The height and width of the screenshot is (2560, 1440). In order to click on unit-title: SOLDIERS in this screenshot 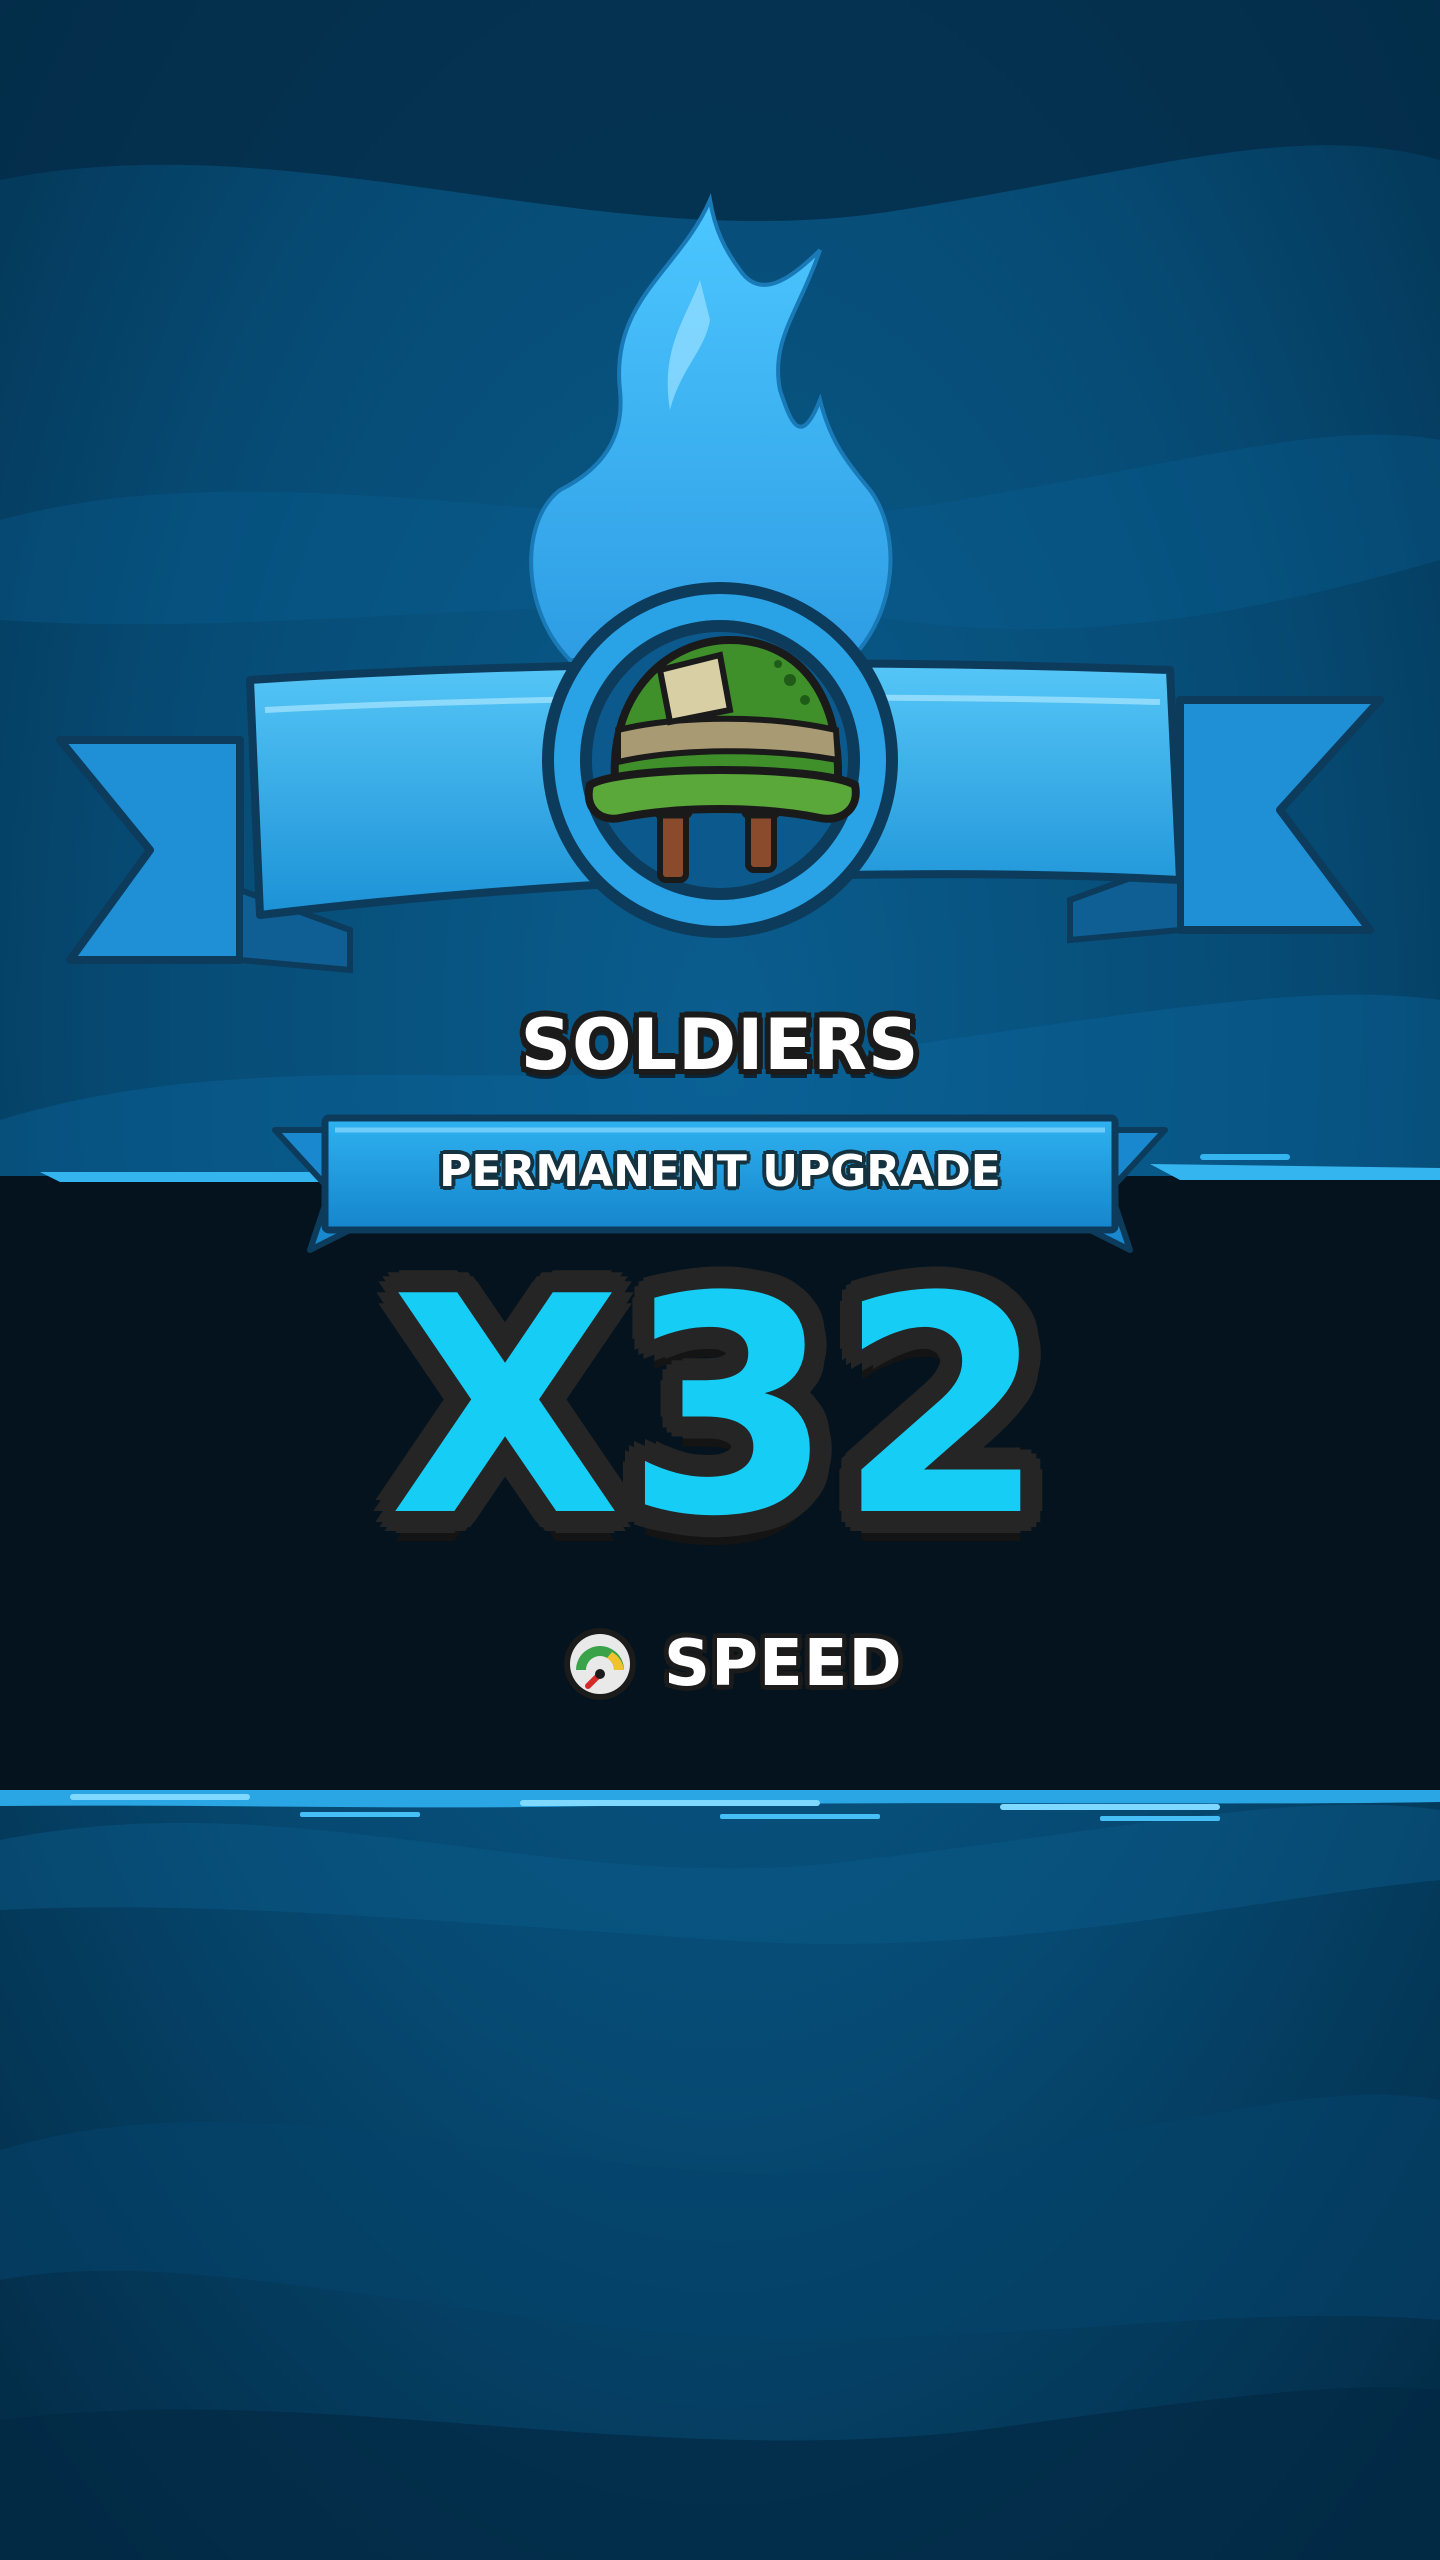, I will do `click(720, 1045)`.